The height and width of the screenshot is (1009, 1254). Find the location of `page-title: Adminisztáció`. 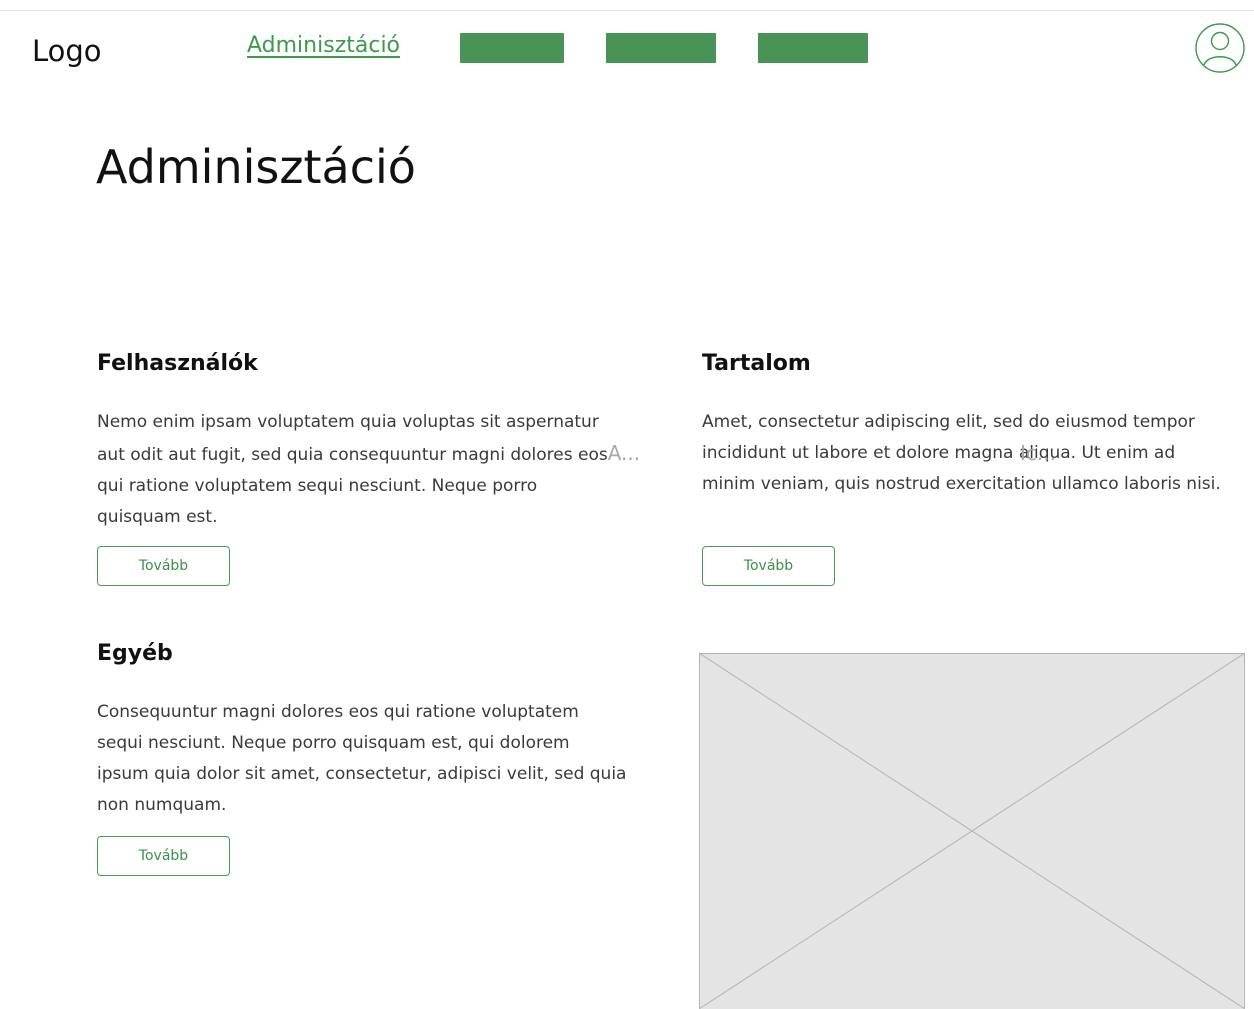

page-title: Adminisztáció is located at coordinates (256, 167).